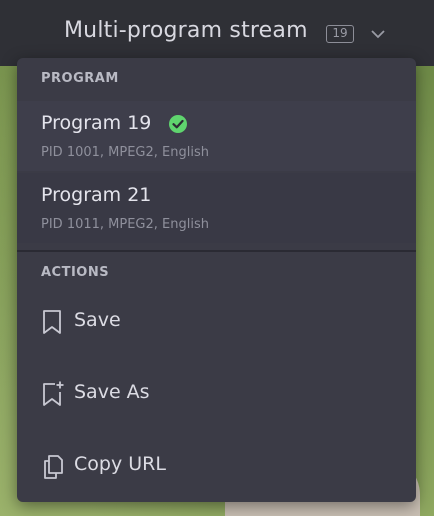  Describe the element at coordinates (125, 224) in the screenshot. I see `program-details: PID 1011, MPEG2, English` at that location.